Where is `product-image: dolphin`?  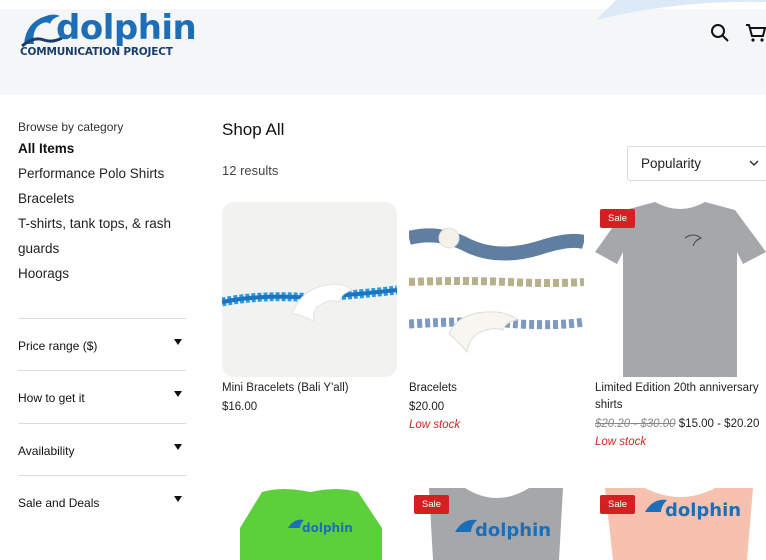 product-image: dolphin is located at coordinates (309, 524).